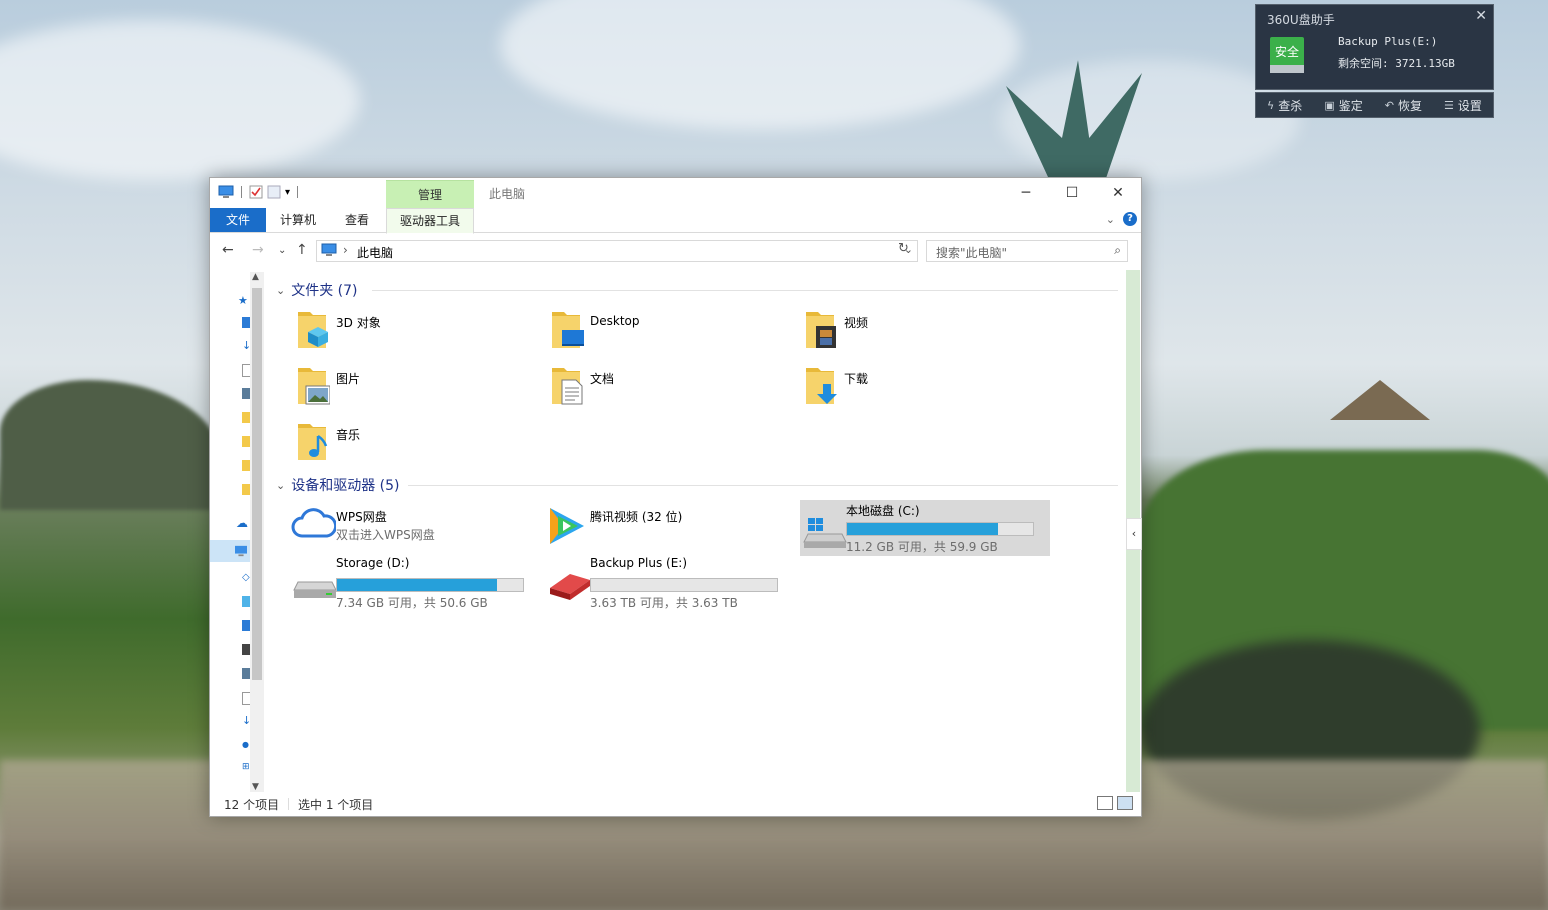 The width and height of the screenshot is (1548, 910). Describe the element at coordinates (1130, 219) in the screenshot. I see `help-icon: ?` at that location.